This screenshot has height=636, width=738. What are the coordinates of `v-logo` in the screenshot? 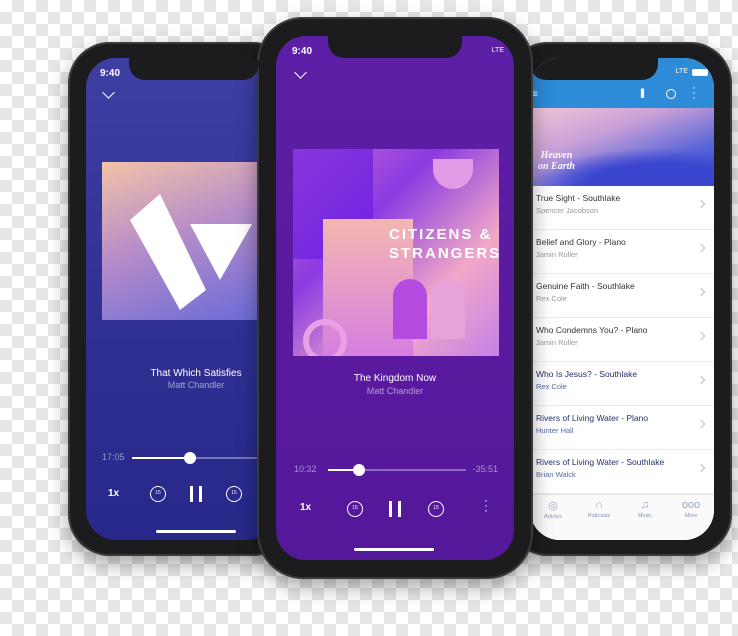 It's located at (191, 252).